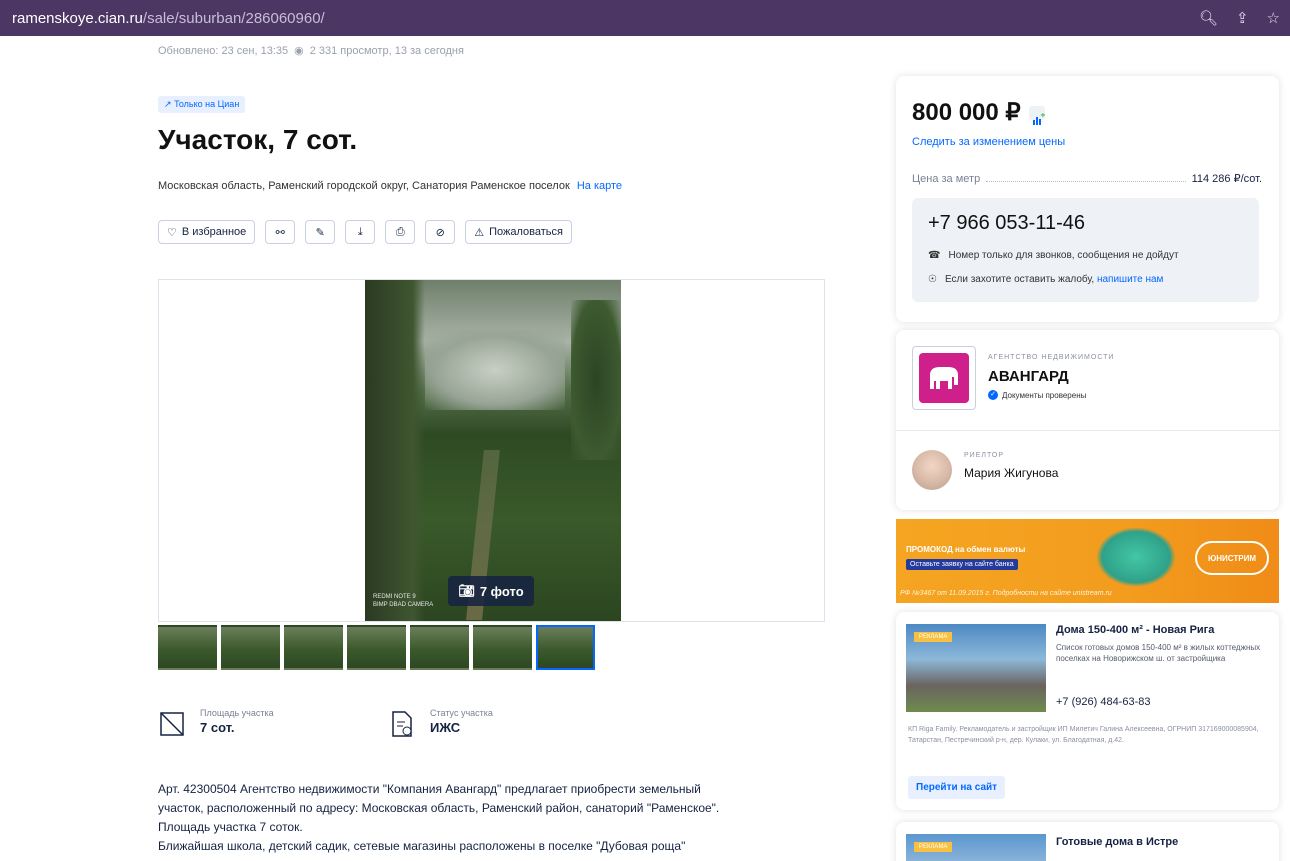 Image resolution: width=1290 pixels, height=861 pixels. I want to click on print-button: ⎙, so click(400, 232).